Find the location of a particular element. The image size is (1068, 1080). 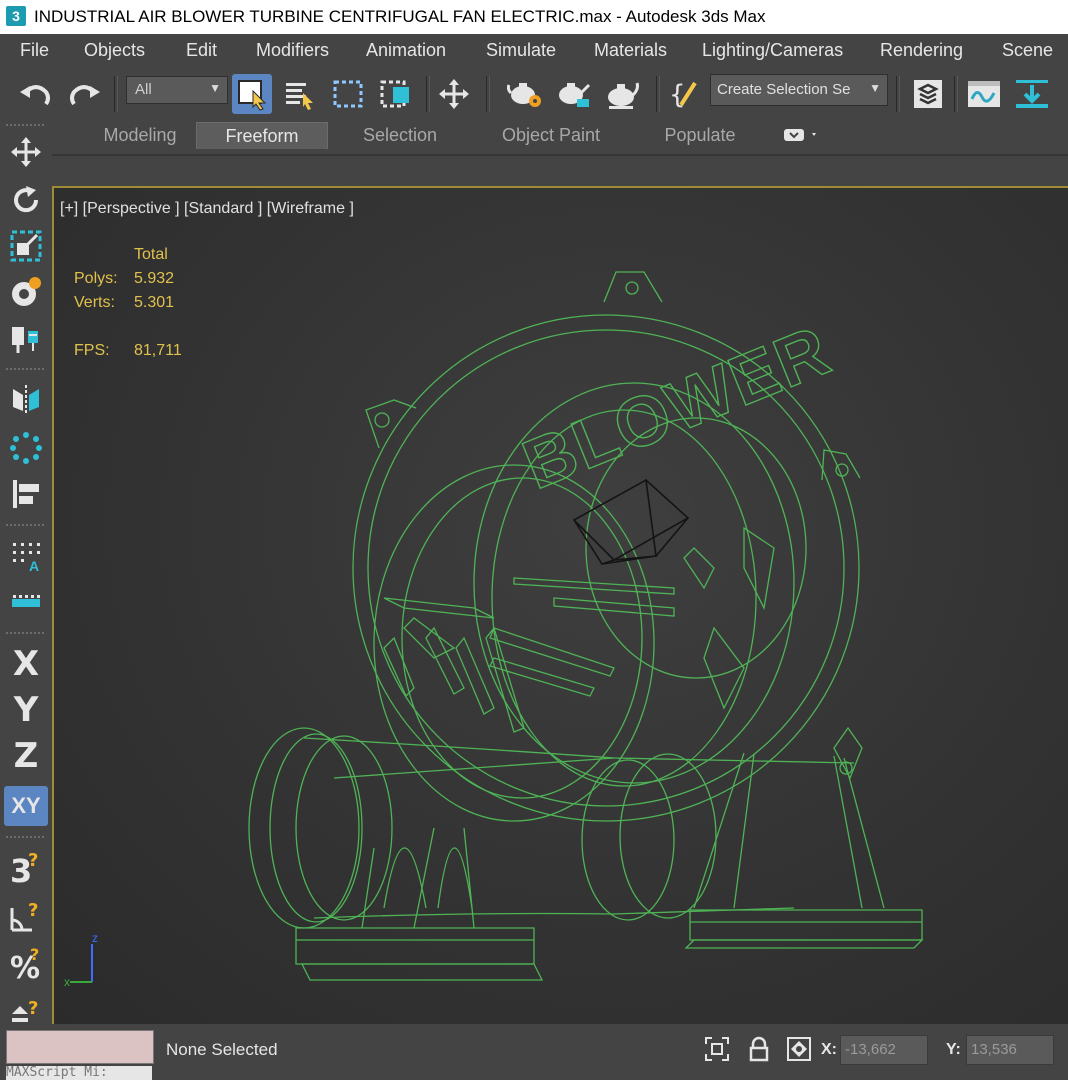

menu-materials: Materials is located at coordinates (630, 50).